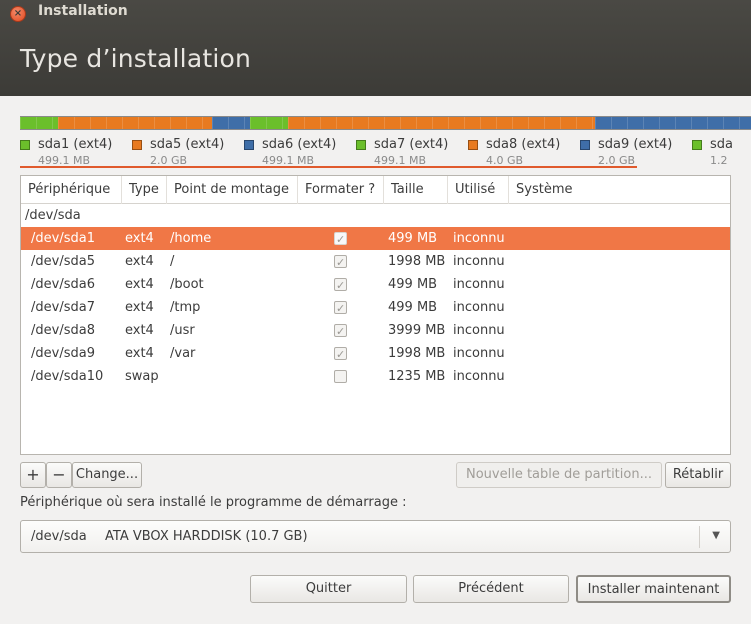 The width and height of the screenshot is (751, 624). What do you see at coordinates (144, 190) in the screenshot?
I see `column-header-type: Type` at bounding box center [144, 190].